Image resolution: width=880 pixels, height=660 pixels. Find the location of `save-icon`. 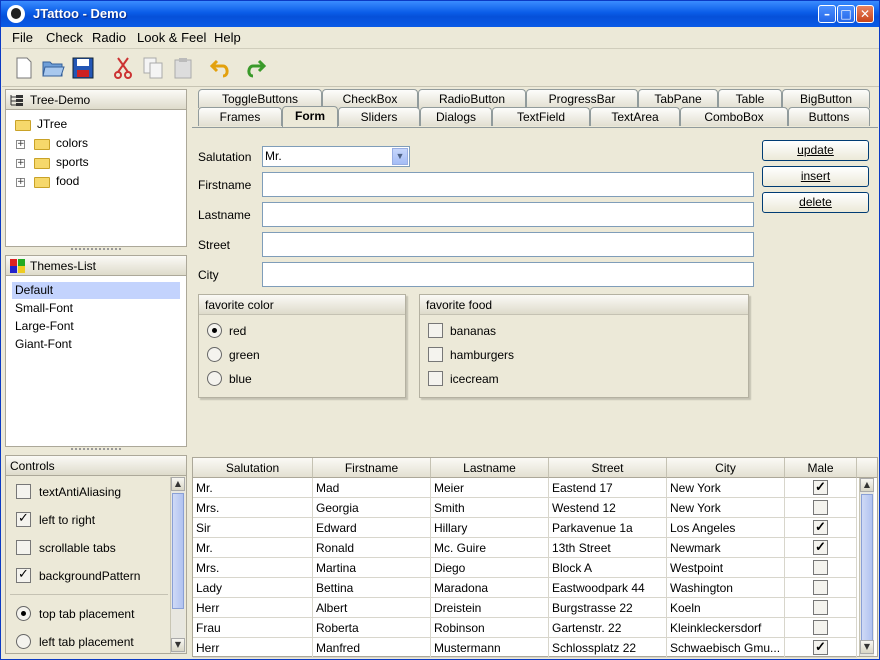

save-icon is located at coordinates (83, 68).